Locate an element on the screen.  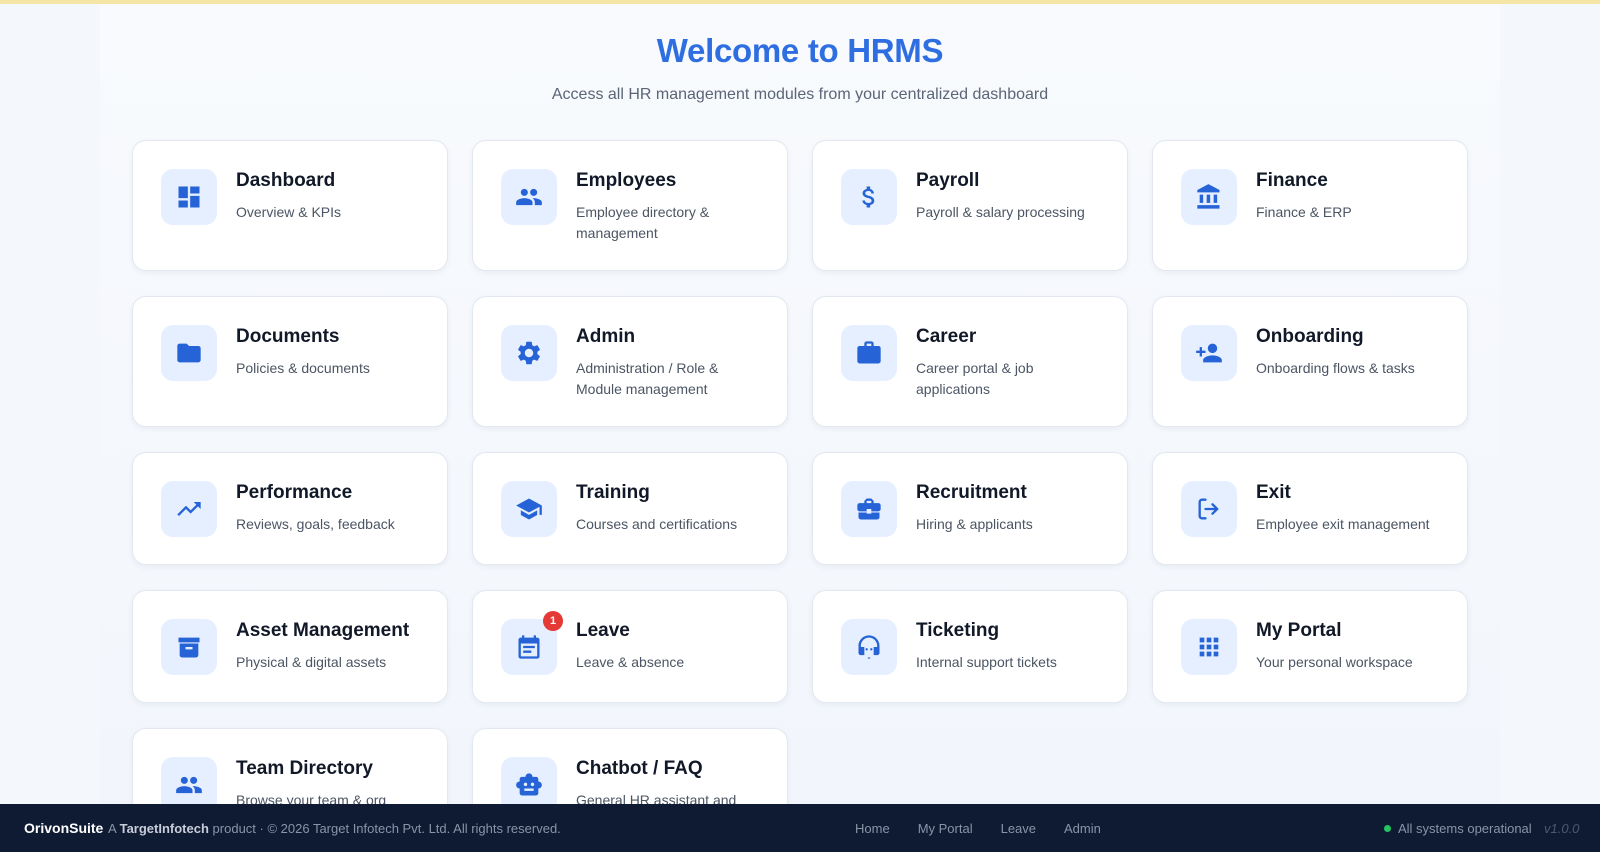
module-title: Training is located at coordinates (613, 492).